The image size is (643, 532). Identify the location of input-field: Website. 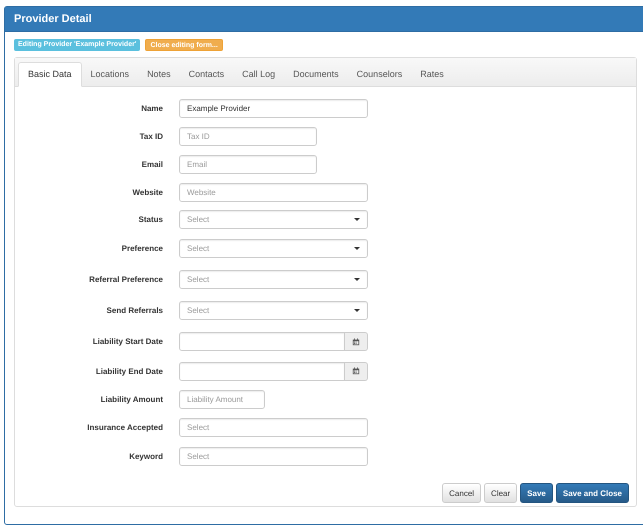
(273, 192).